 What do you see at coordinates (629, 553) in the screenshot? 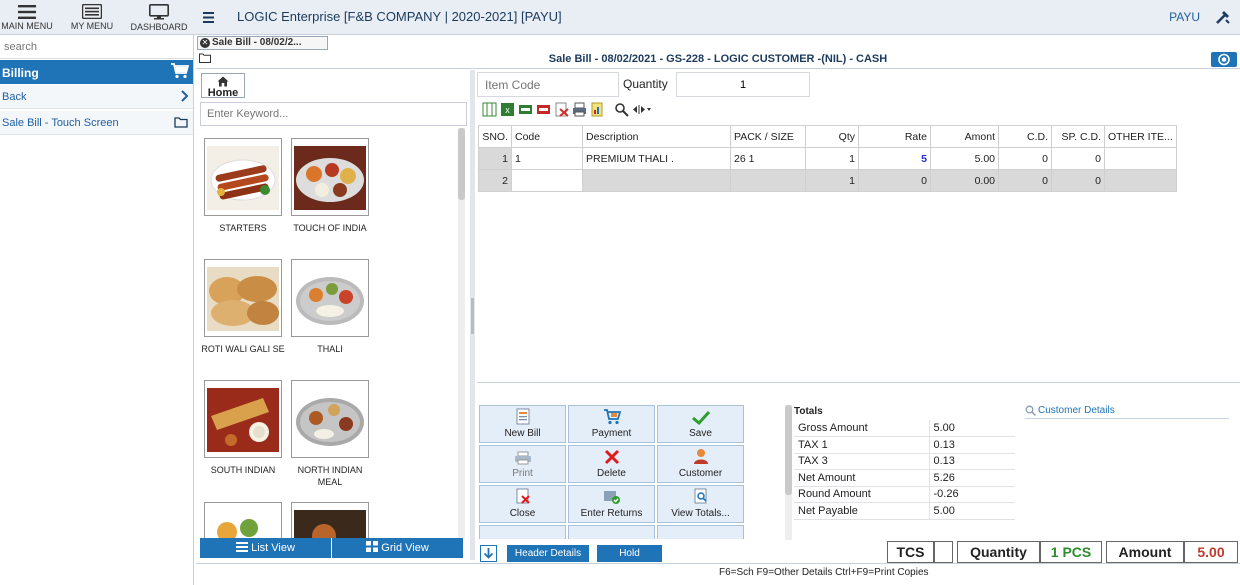
I see `hold-button: Hold` at bounding box center [629, 553].